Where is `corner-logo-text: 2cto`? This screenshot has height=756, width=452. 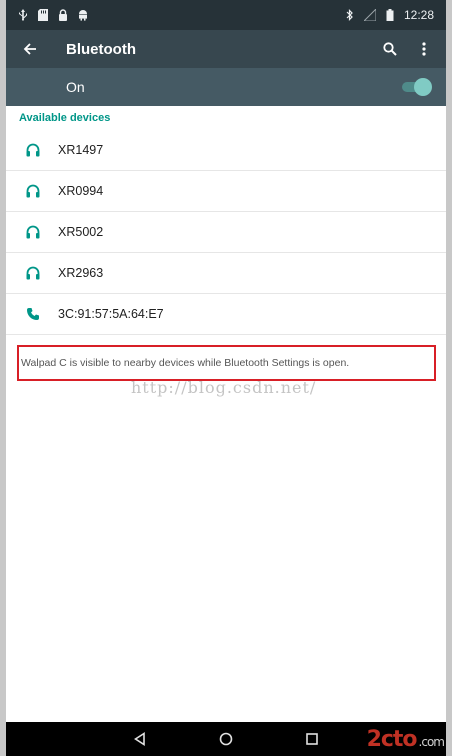 corner-logo-text: 2cto is located at coordinates (392, 739).